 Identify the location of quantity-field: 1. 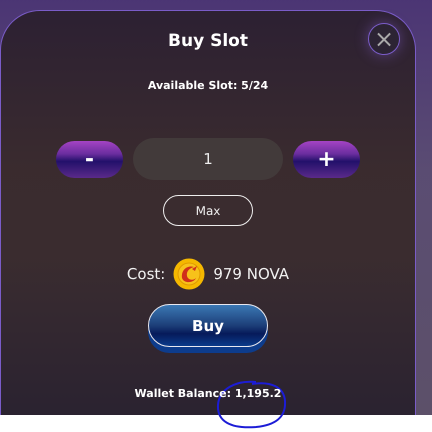
(208, 159).